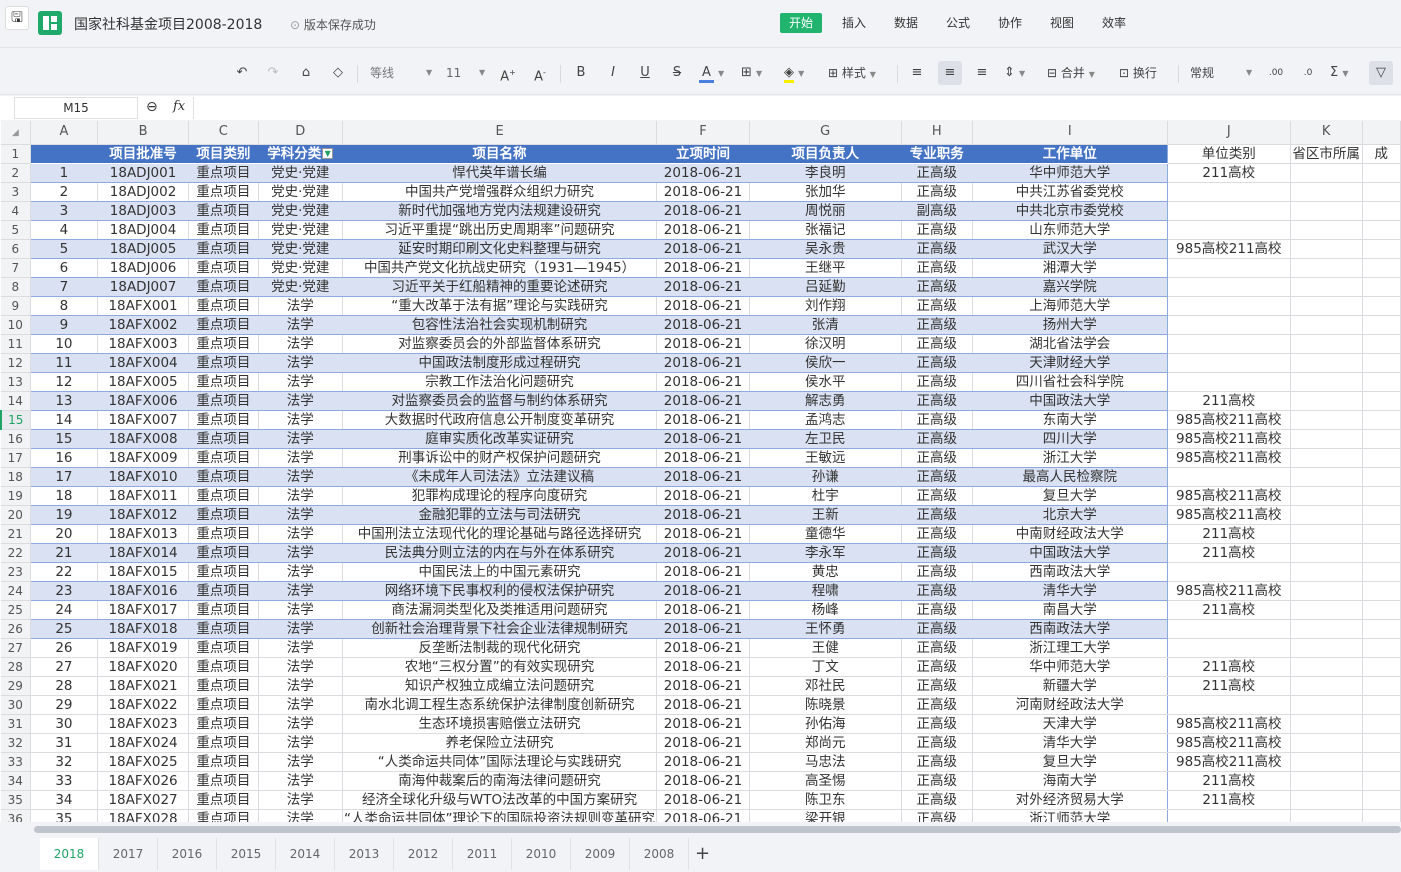 Image resolution: width=1401 pixels, height=872 pixels. What do you see at coordinates (64, 629) in the screenshot?
I see `cell: 25` at bounding box center [64, 629].